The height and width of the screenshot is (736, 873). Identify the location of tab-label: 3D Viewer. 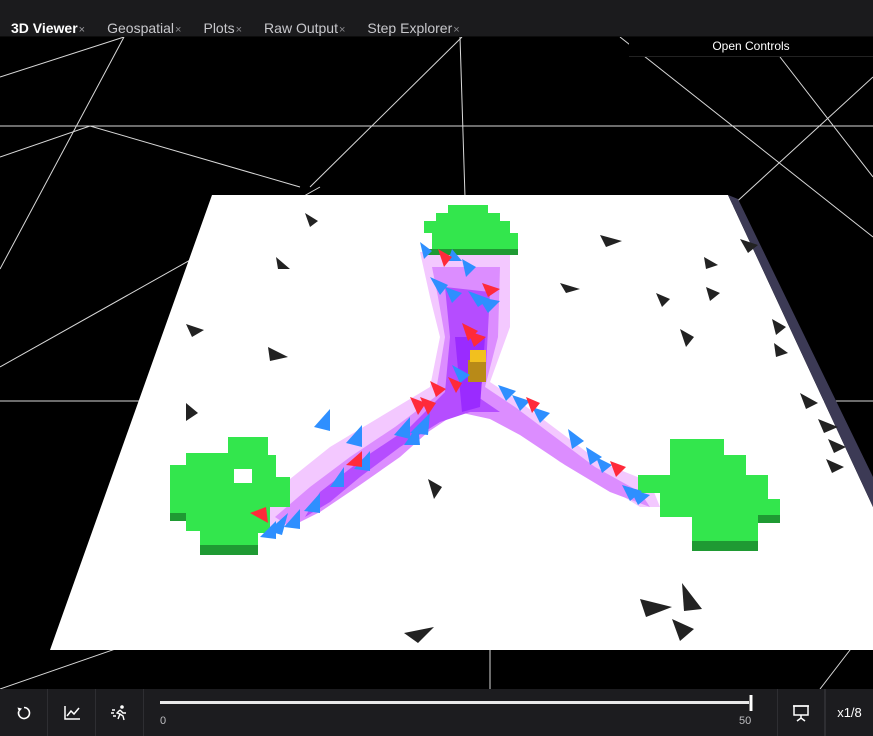
(44, 28).